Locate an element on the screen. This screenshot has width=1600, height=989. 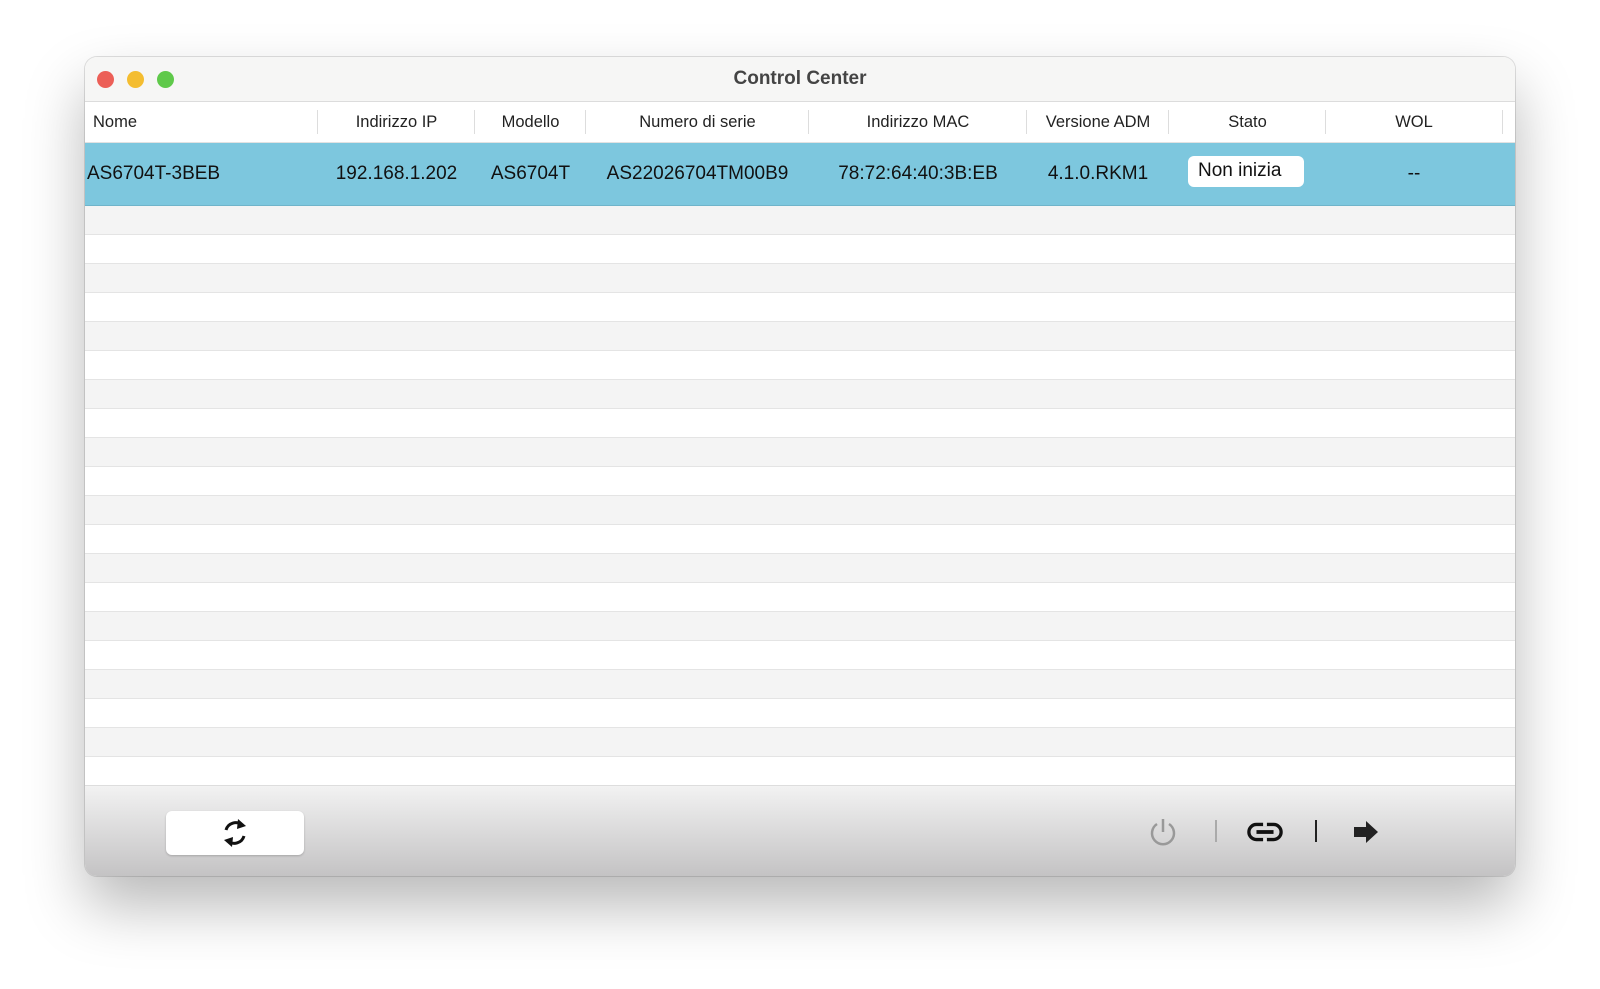
column-header-nome: Nome is located at coordinates (193, 122).